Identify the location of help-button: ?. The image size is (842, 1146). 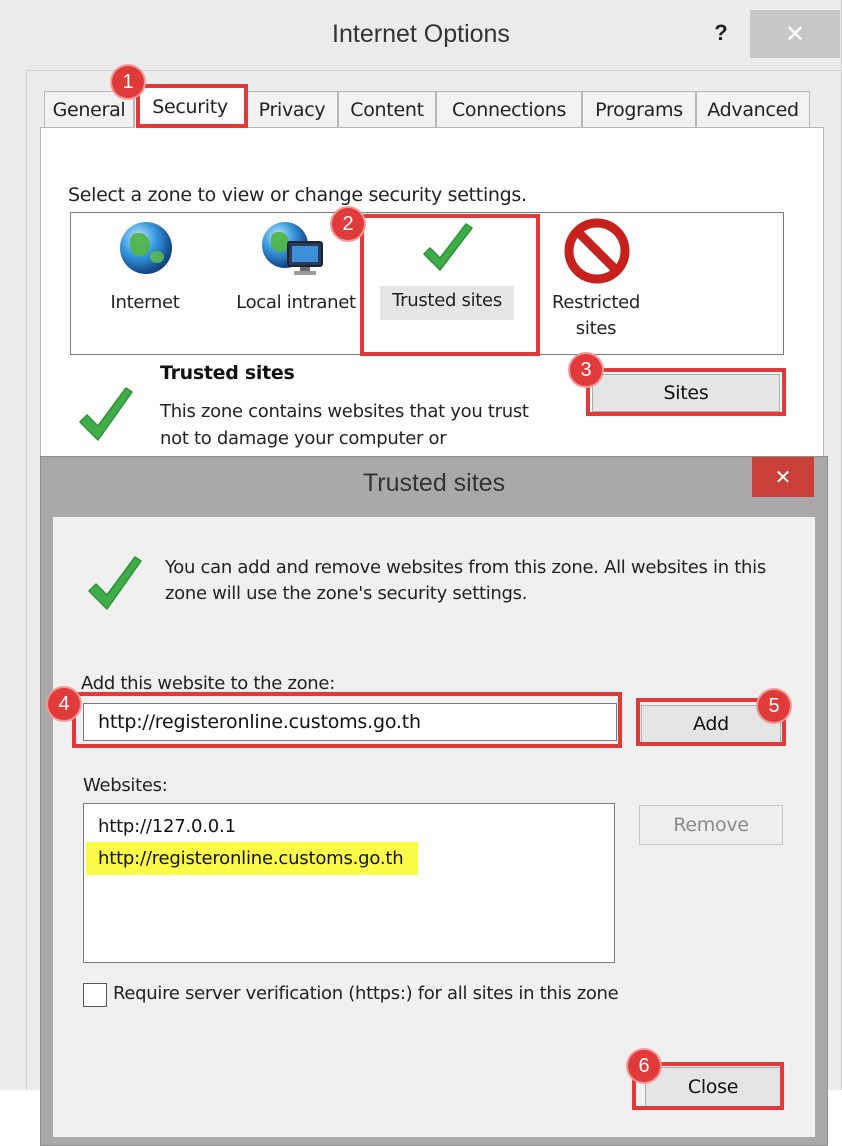
(721, 33).